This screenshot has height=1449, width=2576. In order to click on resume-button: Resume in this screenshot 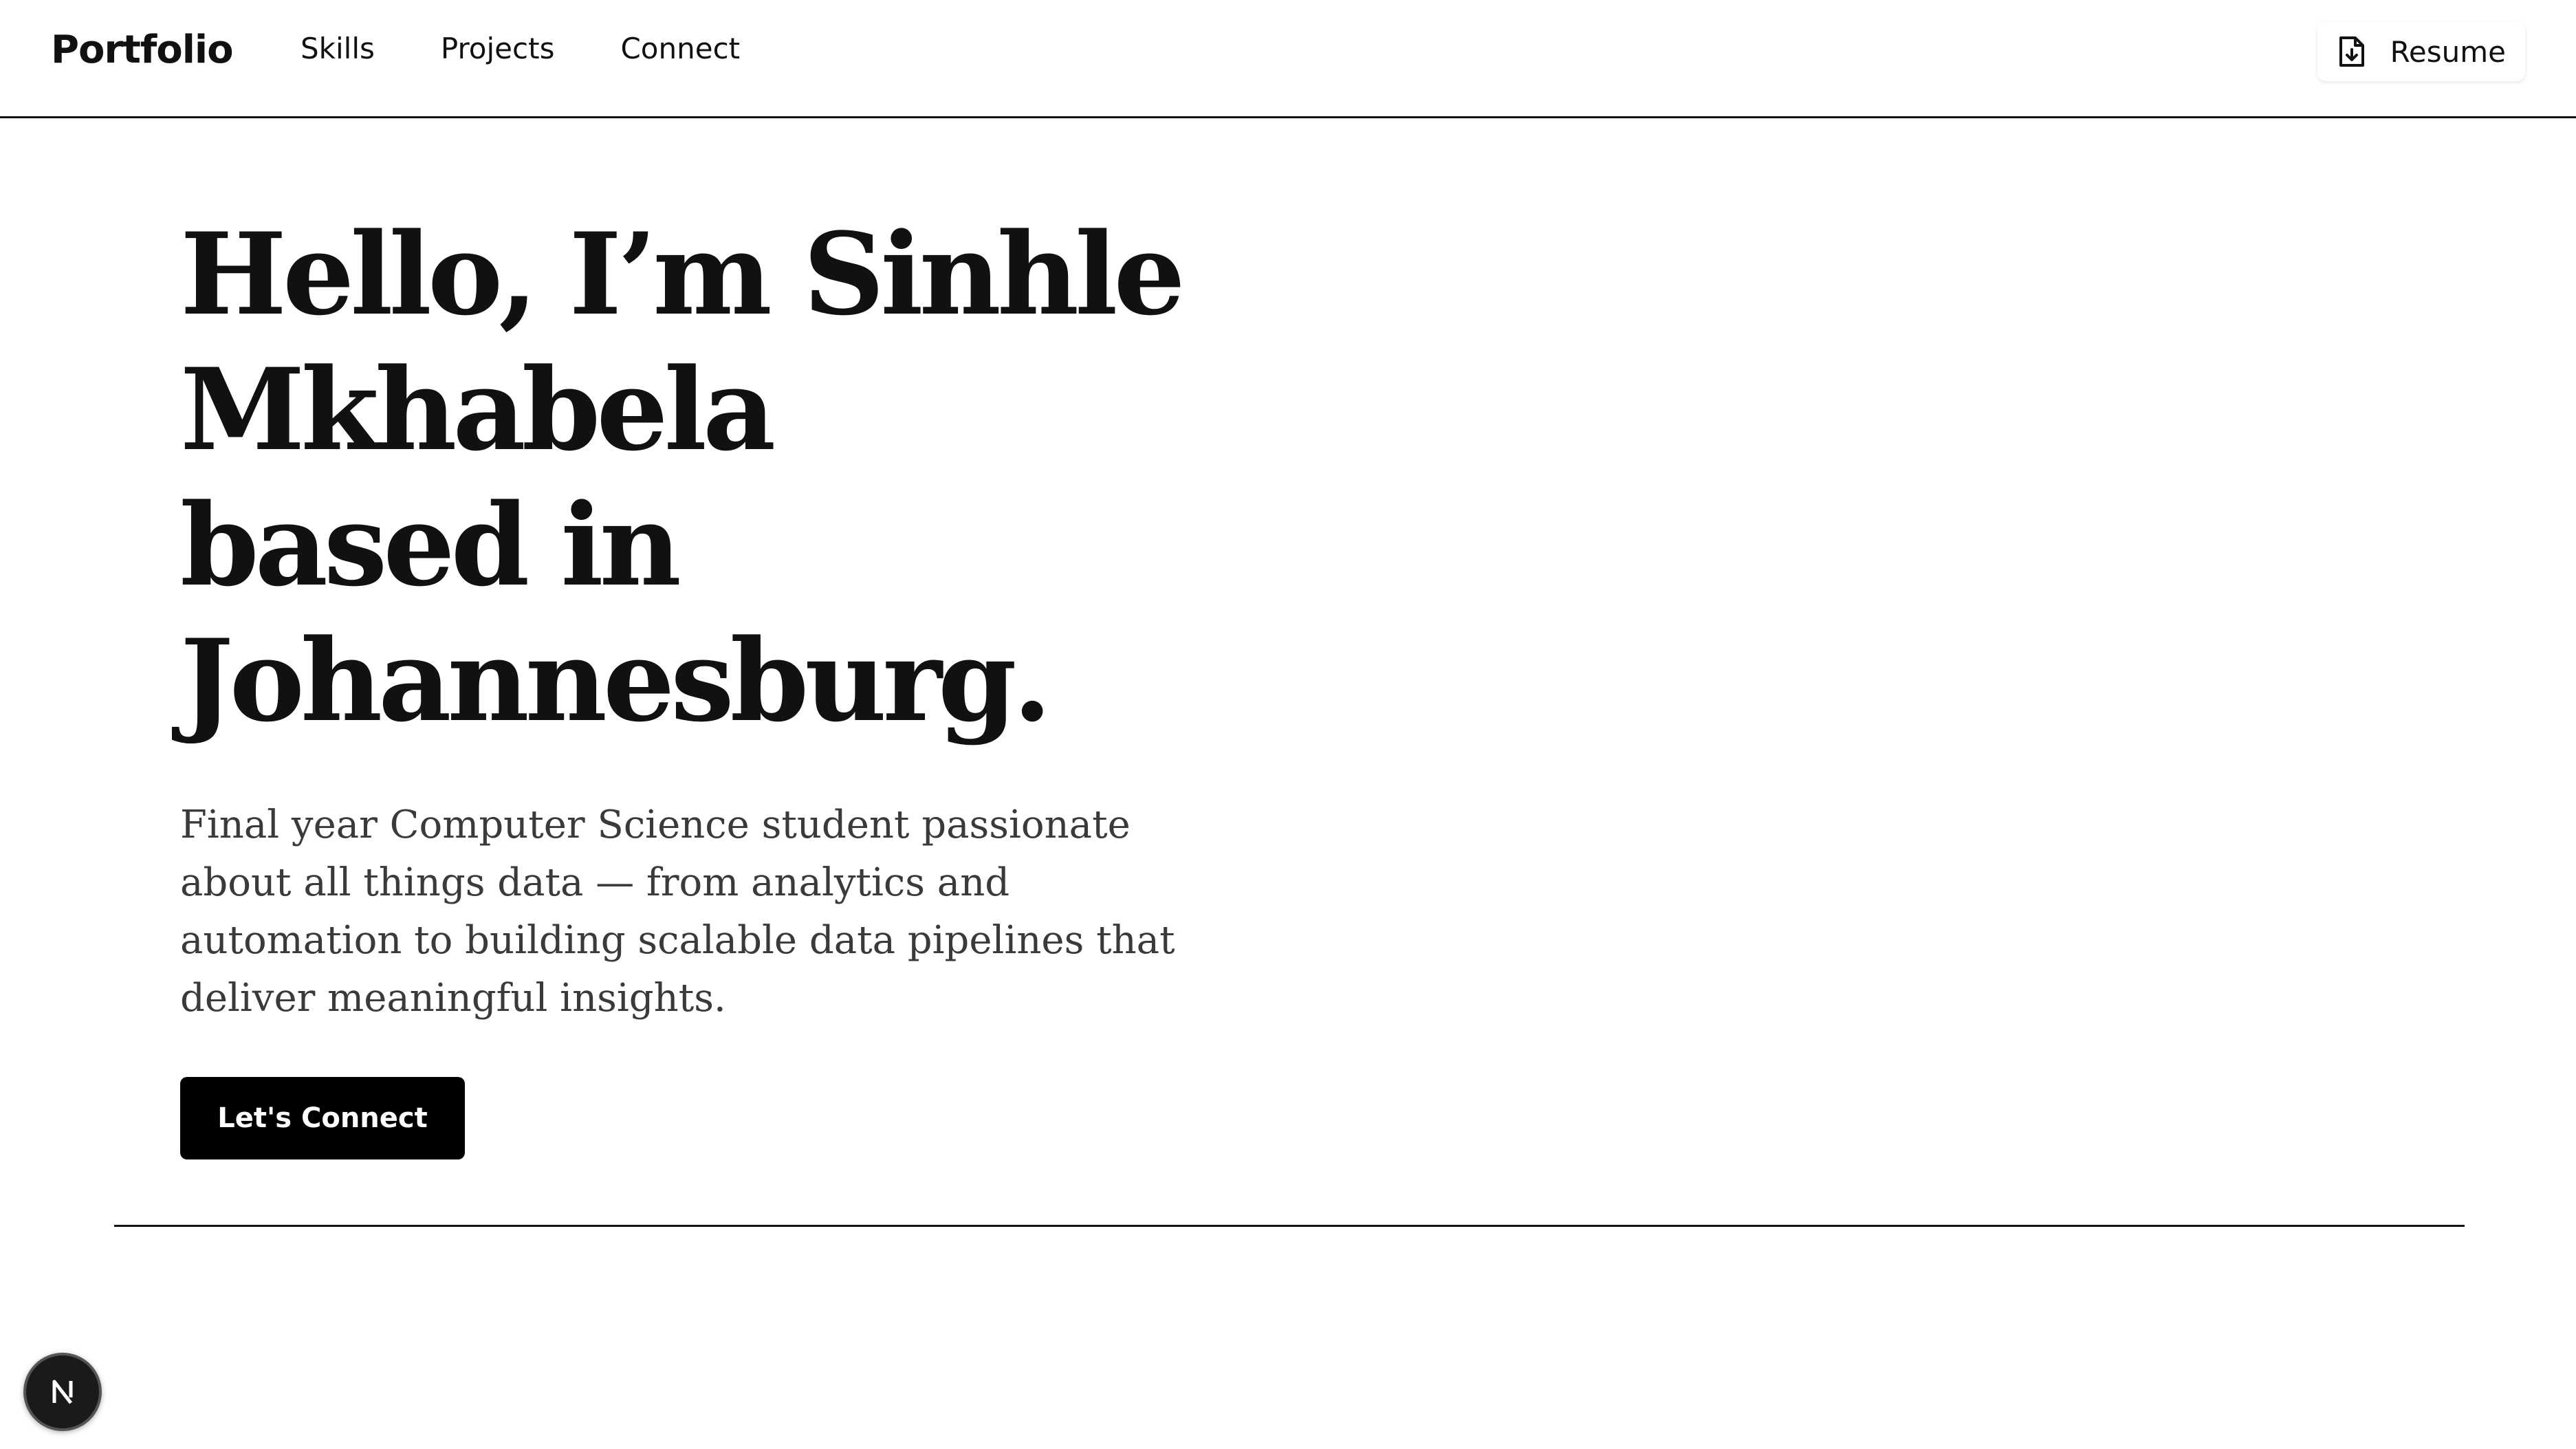, I will do `click(2421, 51)`.